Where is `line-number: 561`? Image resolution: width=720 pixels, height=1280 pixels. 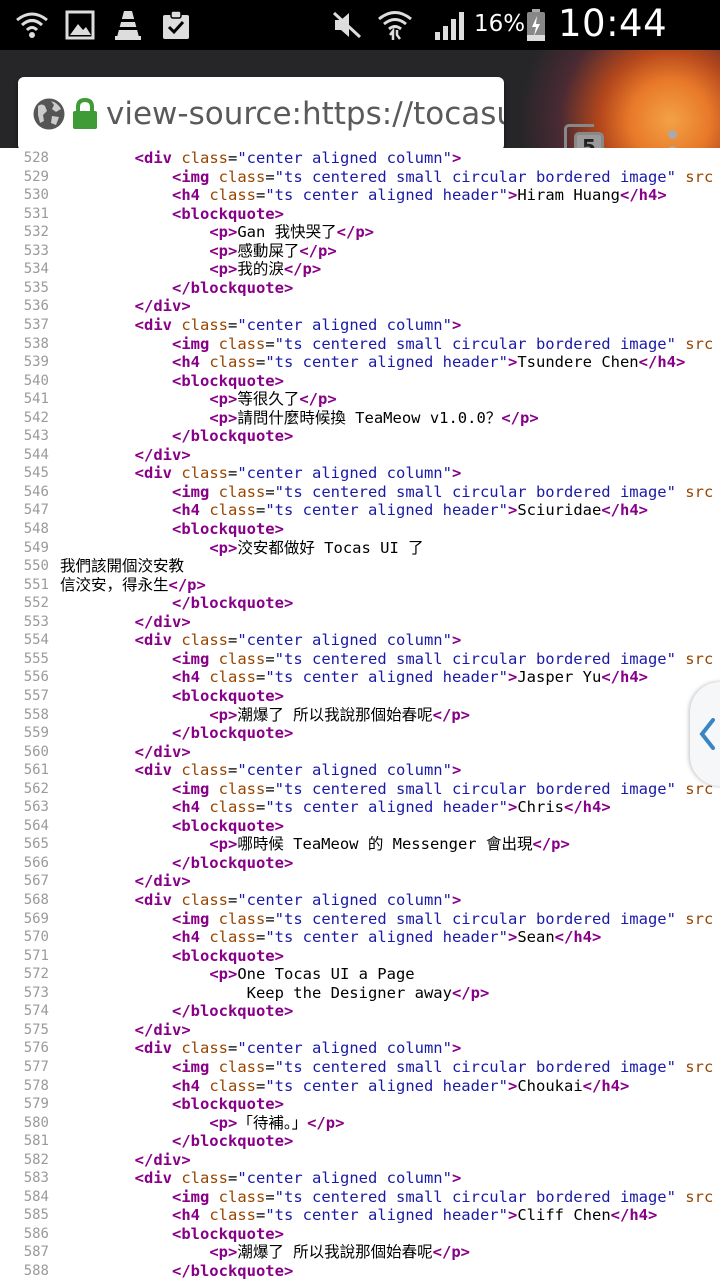 line-number: 561 is located at coordinates (36, 770).